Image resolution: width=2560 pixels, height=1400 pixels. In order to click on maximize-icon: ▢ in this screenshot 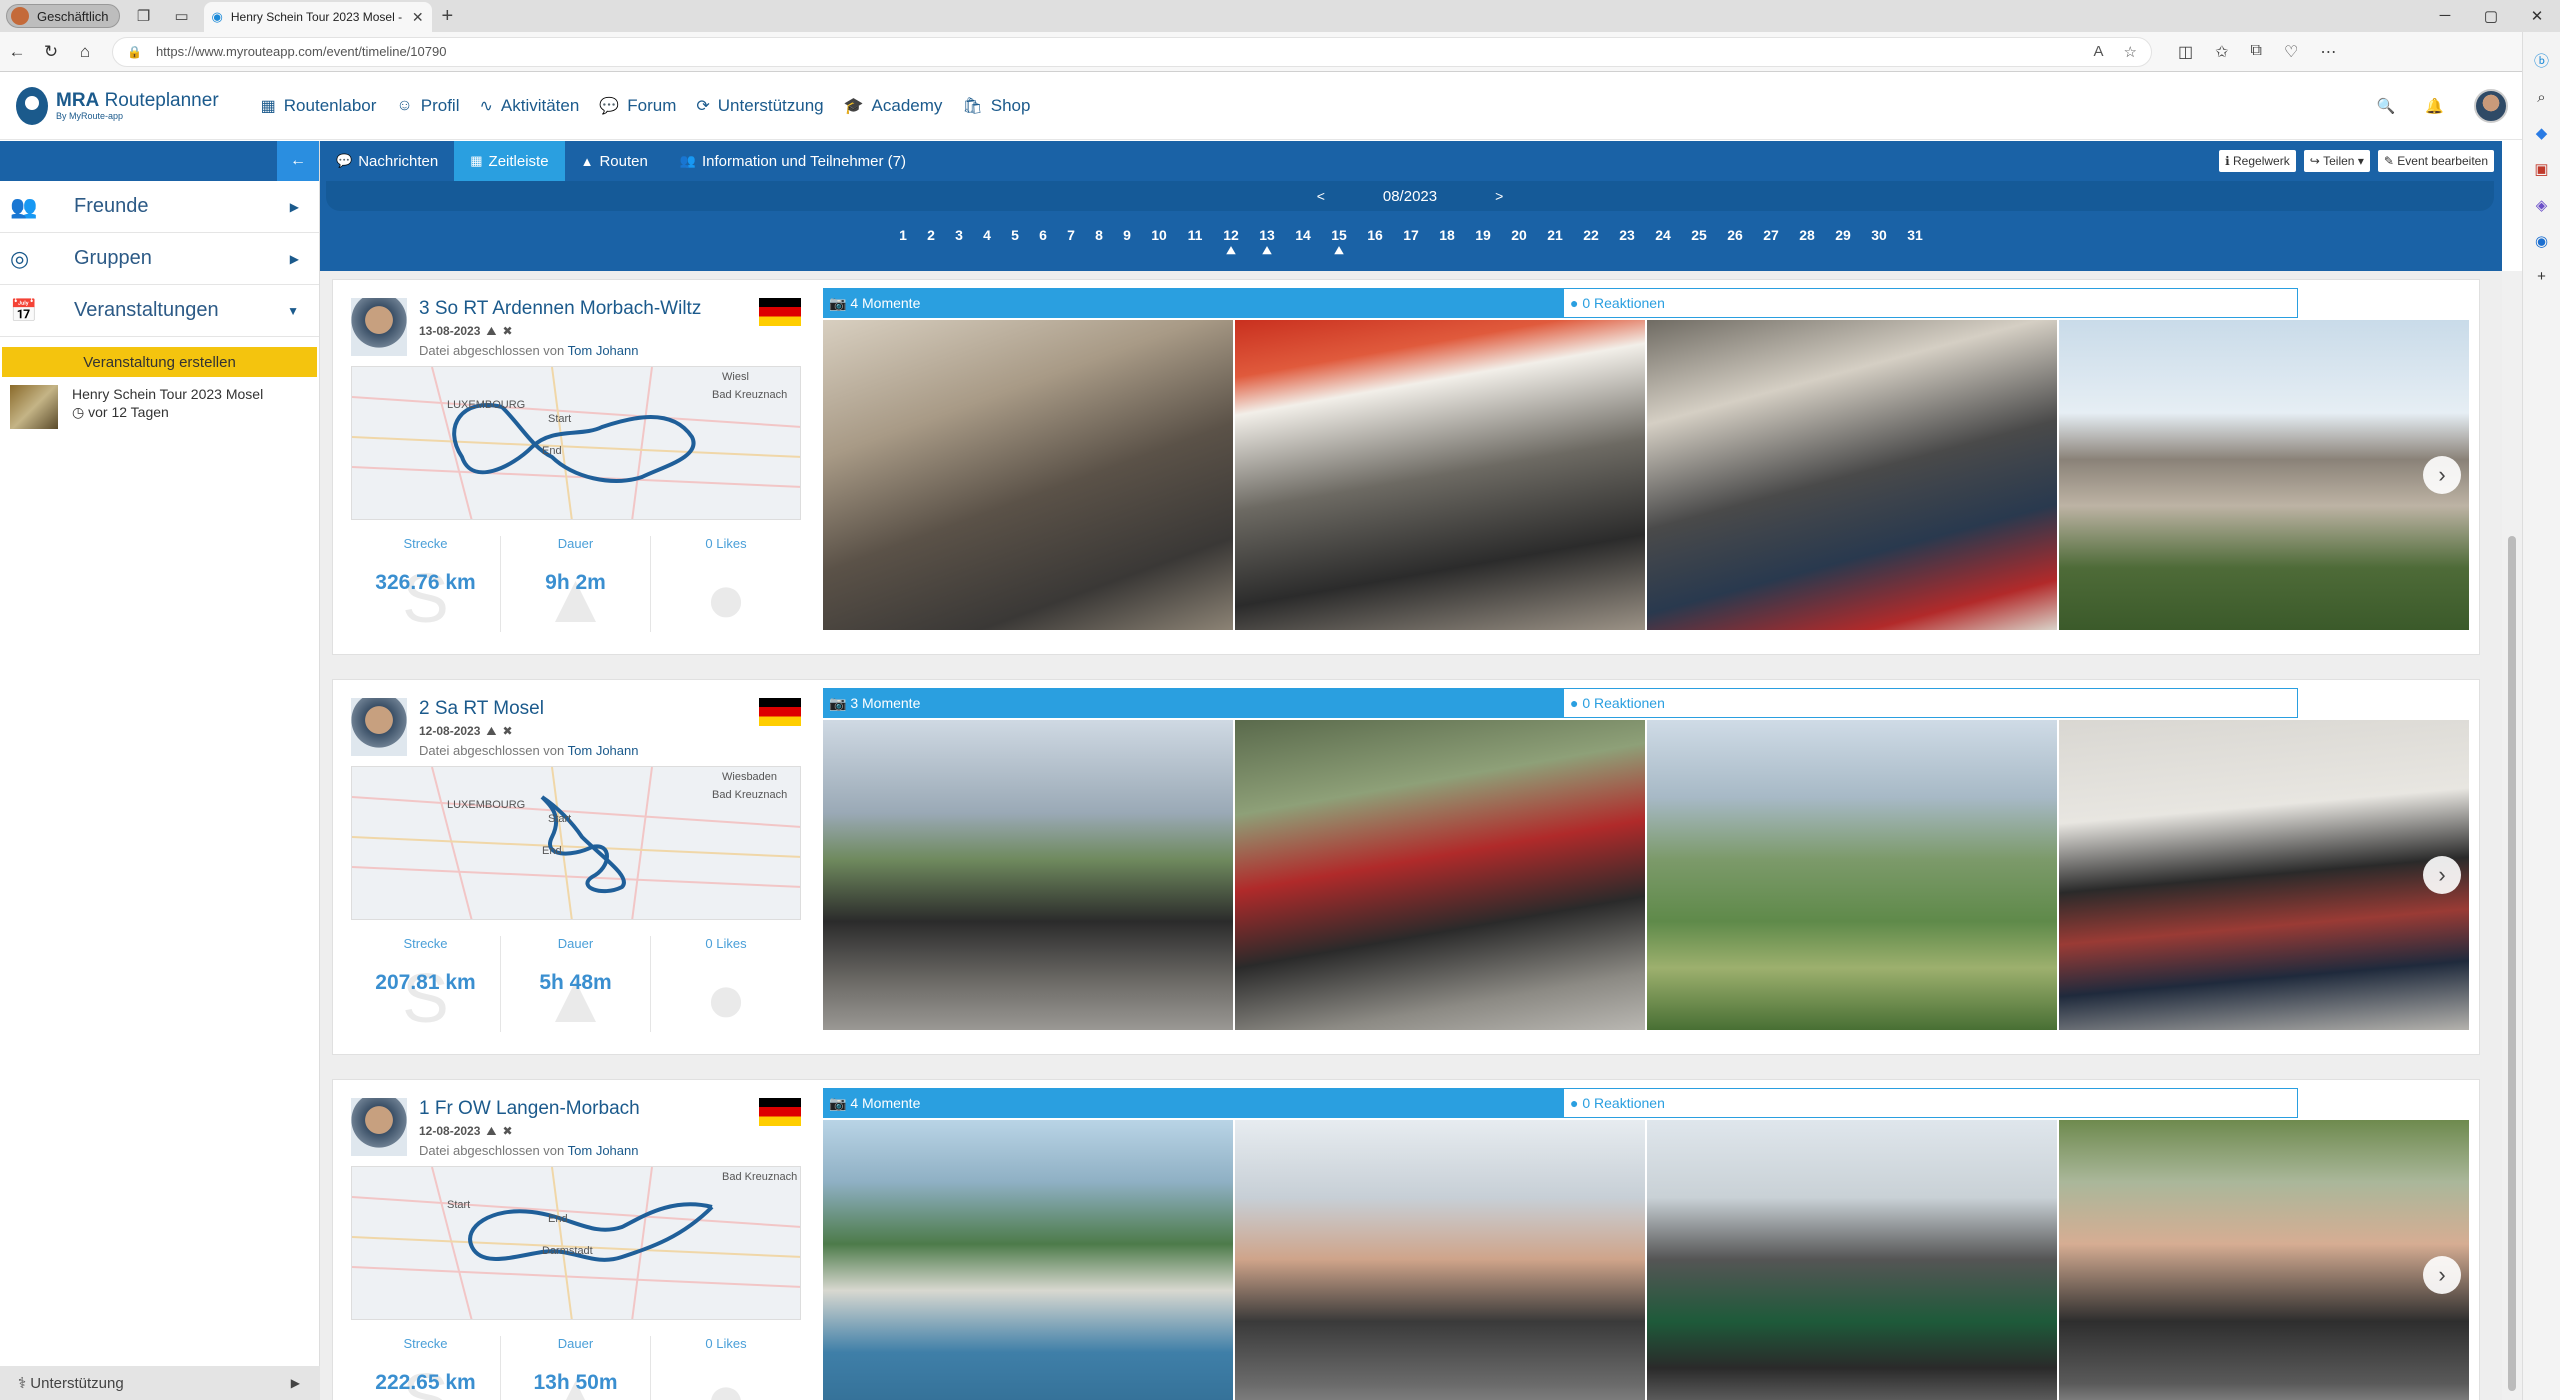, I will do `click(2491, 16)`.